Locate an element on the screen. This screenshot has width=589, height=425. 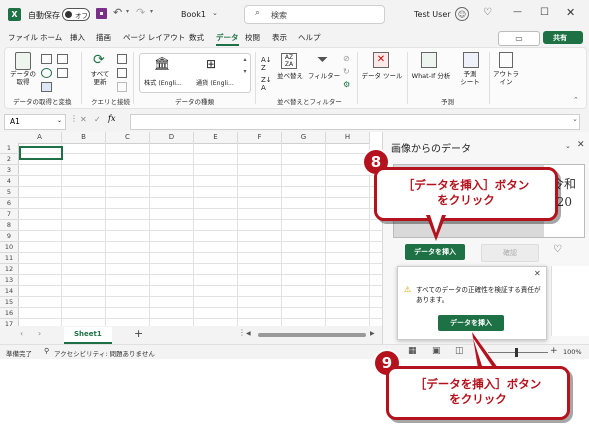
tab-formulas: 数式 is located at coordinates (196, 37).